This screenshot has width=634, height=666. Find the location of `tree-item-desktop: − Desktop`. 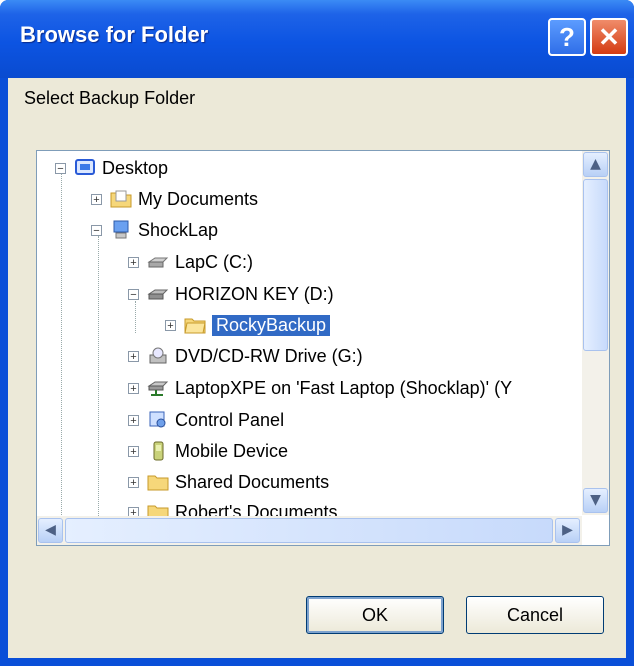

tree-item-desktop: − Desktop is located at coordinates (111, 168).